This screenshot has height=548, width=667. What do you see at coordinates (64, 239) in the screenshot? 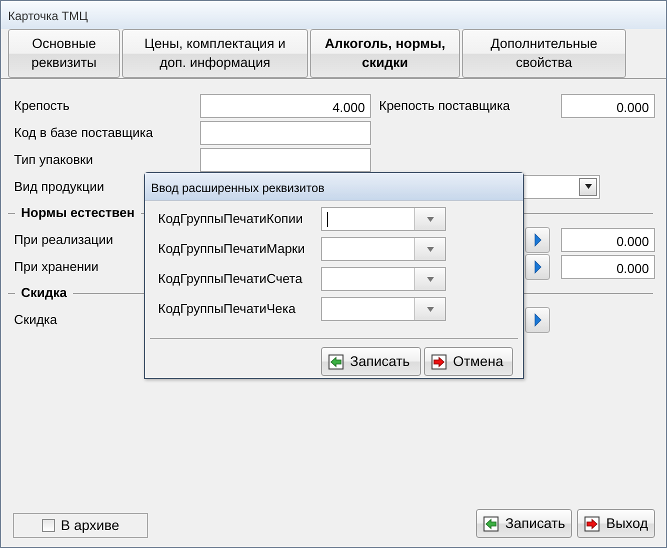
I see `field-label: При реализации` at bounding box center [64, 239].